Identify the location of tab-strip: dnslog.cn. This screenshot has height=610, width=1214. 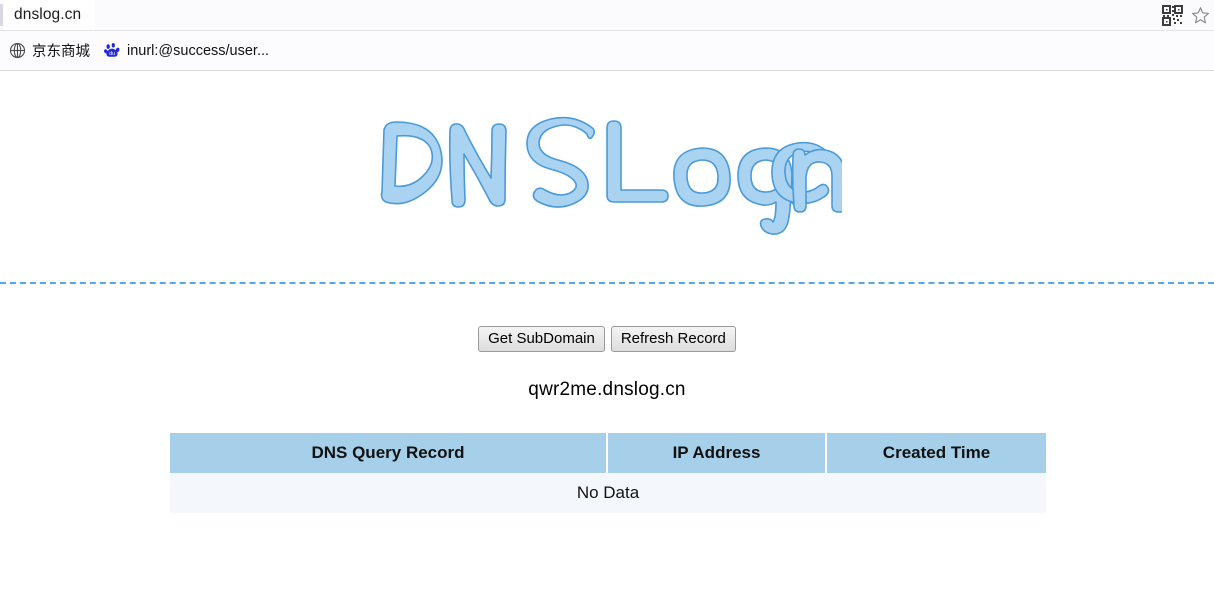
(607, 15).